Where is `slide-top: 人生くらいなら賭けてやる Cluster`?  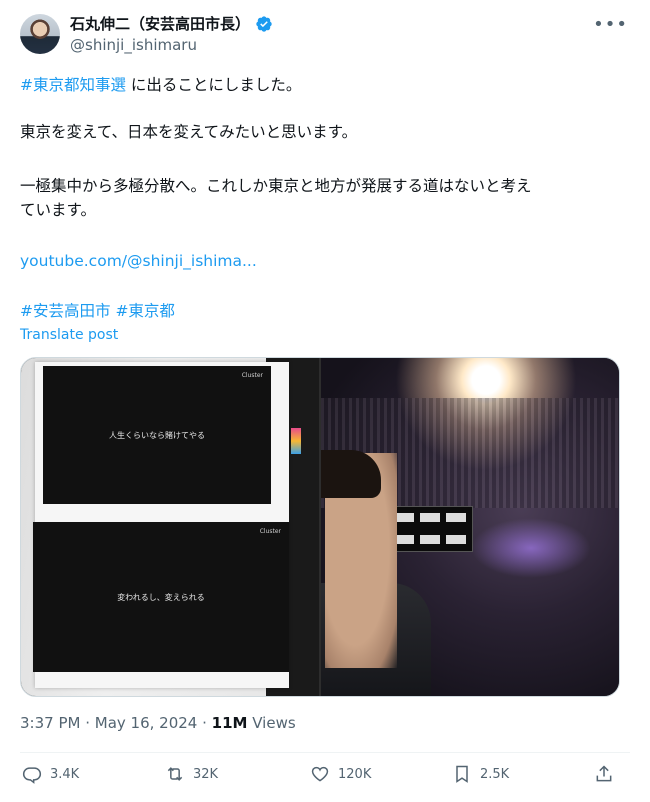
slide-top: 人生くらいなら賭けてやる Cluster is located at coordinates (157, 435).